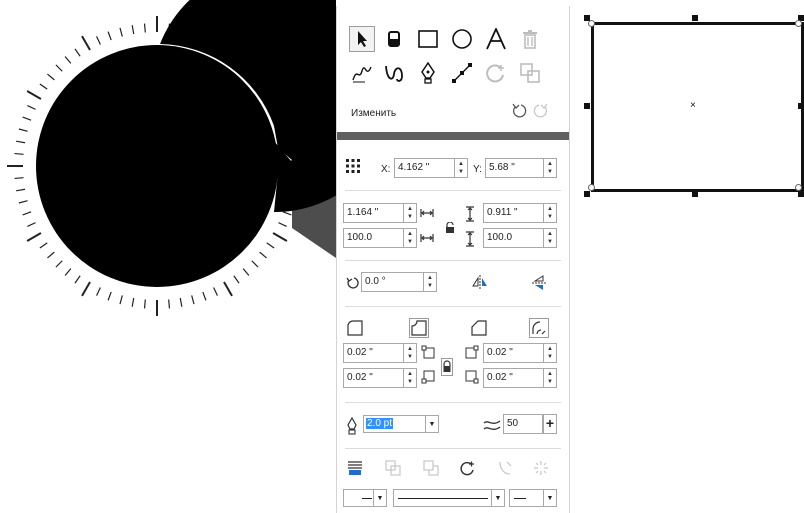  What do you see at coordinates (541, 111) in the screenshot?
I see `redo-icon` at bounding box center [541, 111].